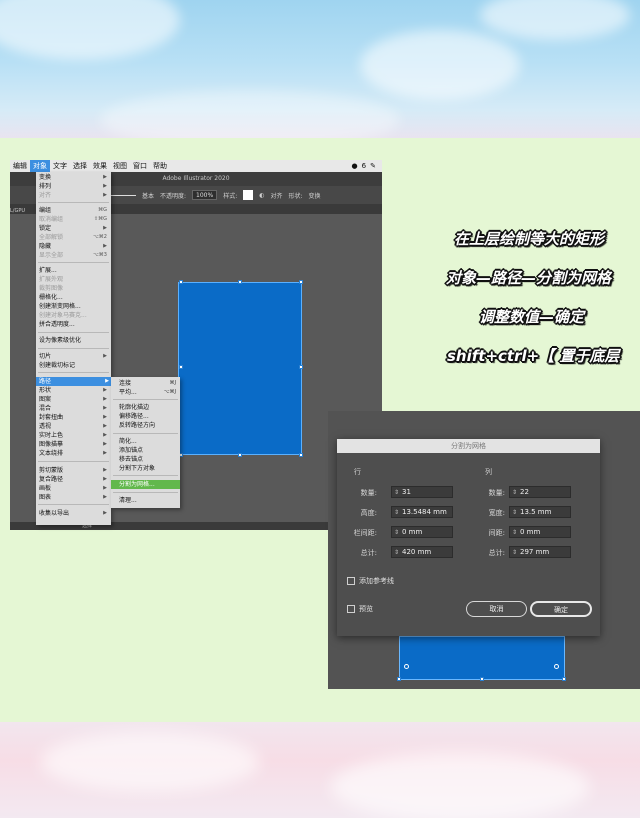 The image size is (640, 818). What do you see at coordinates (80, 166) in the screenshot?
I see `menu-select: 选择` at bounding box center [80, 166].